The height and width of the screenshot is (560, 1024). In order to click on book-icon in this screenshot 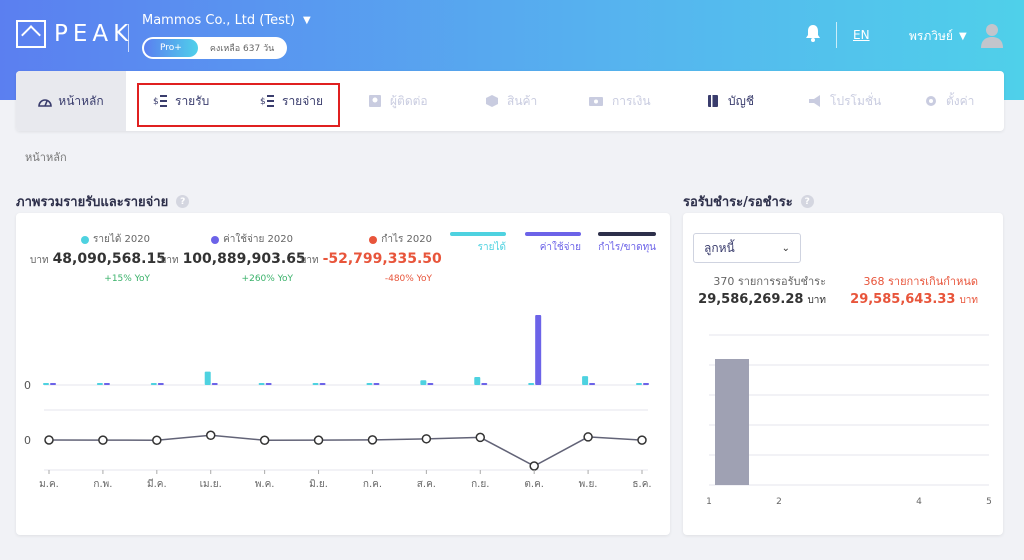, I will do `click(713, 101)`.